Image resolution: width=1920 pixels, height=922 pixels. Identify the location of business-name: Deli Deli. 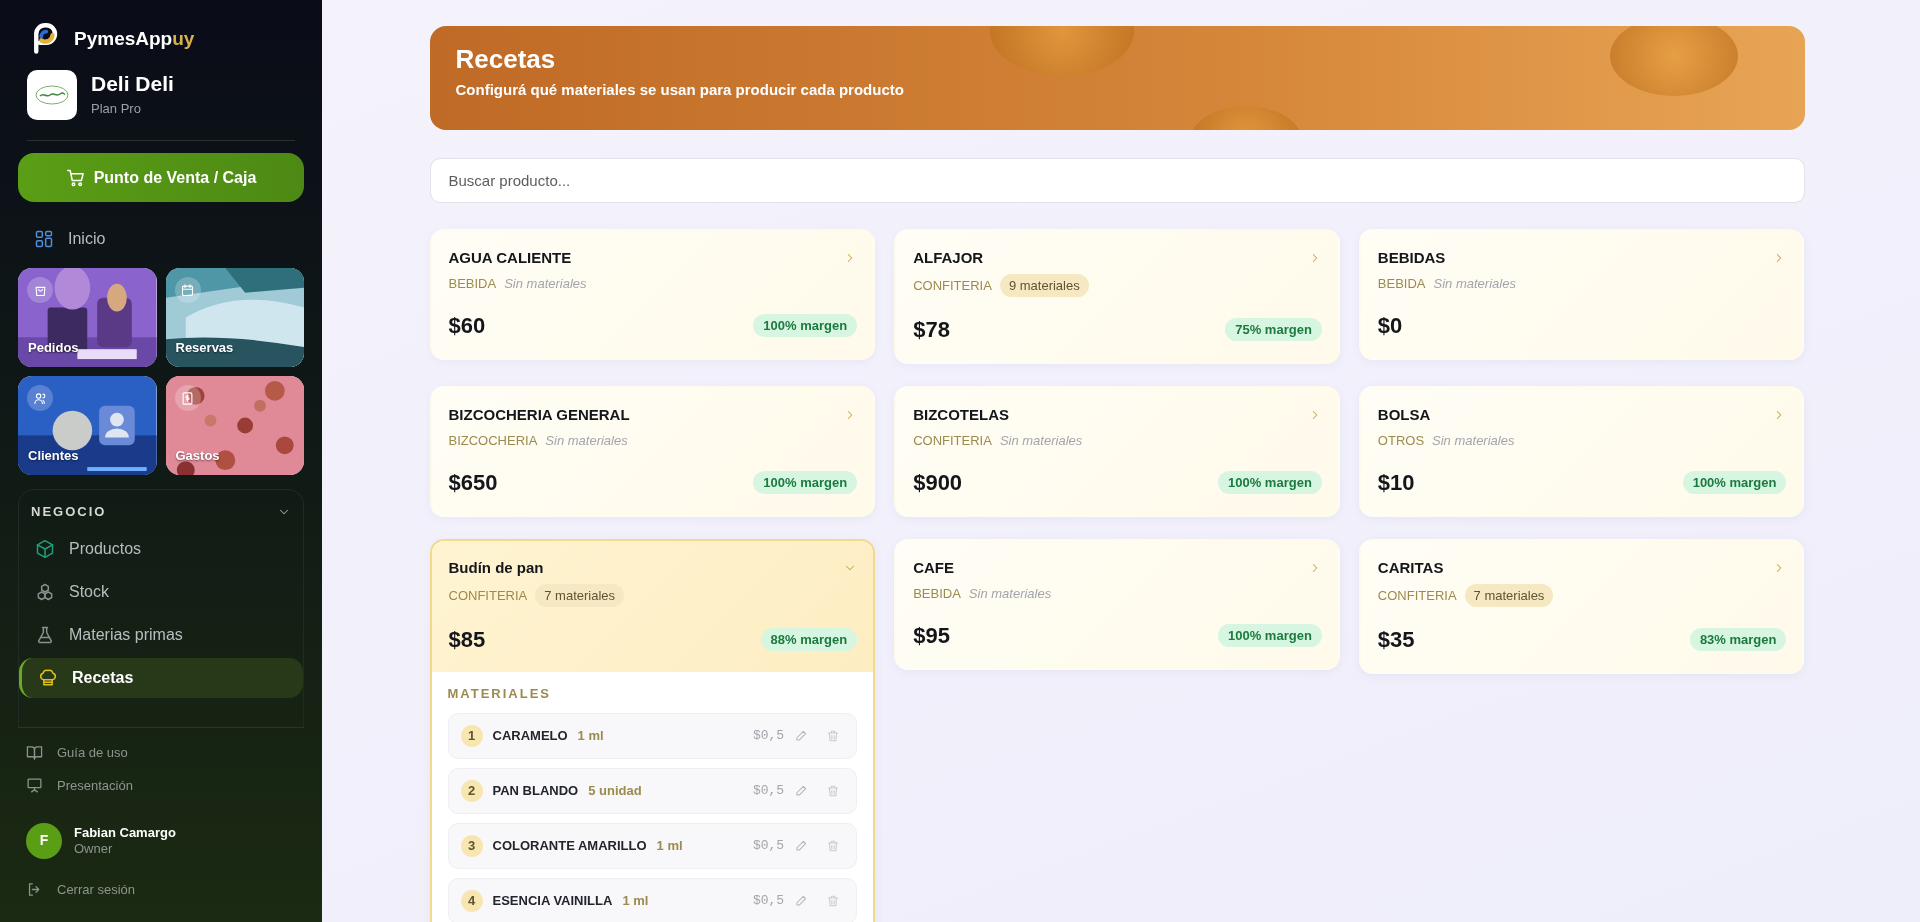
(132, 83).